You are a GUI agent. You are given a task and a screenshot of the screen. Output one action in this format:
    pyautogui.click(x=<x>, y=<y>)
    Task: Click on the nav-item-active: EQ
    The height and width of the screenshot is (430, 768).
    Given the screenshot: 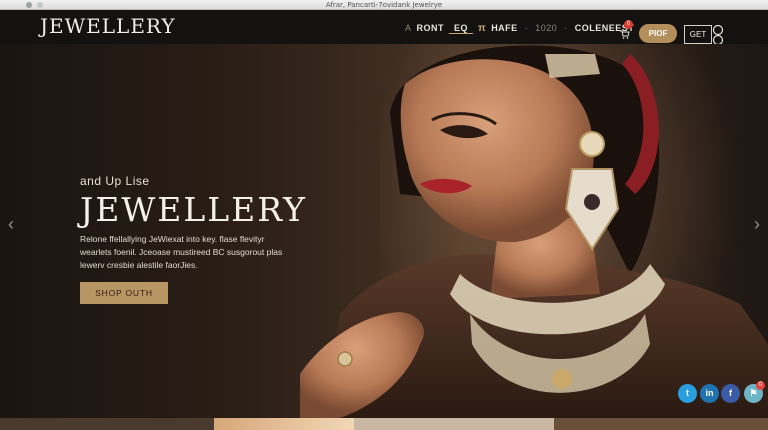 What is the action you would take?
    pyautogui.click(x=461, y=28)
    